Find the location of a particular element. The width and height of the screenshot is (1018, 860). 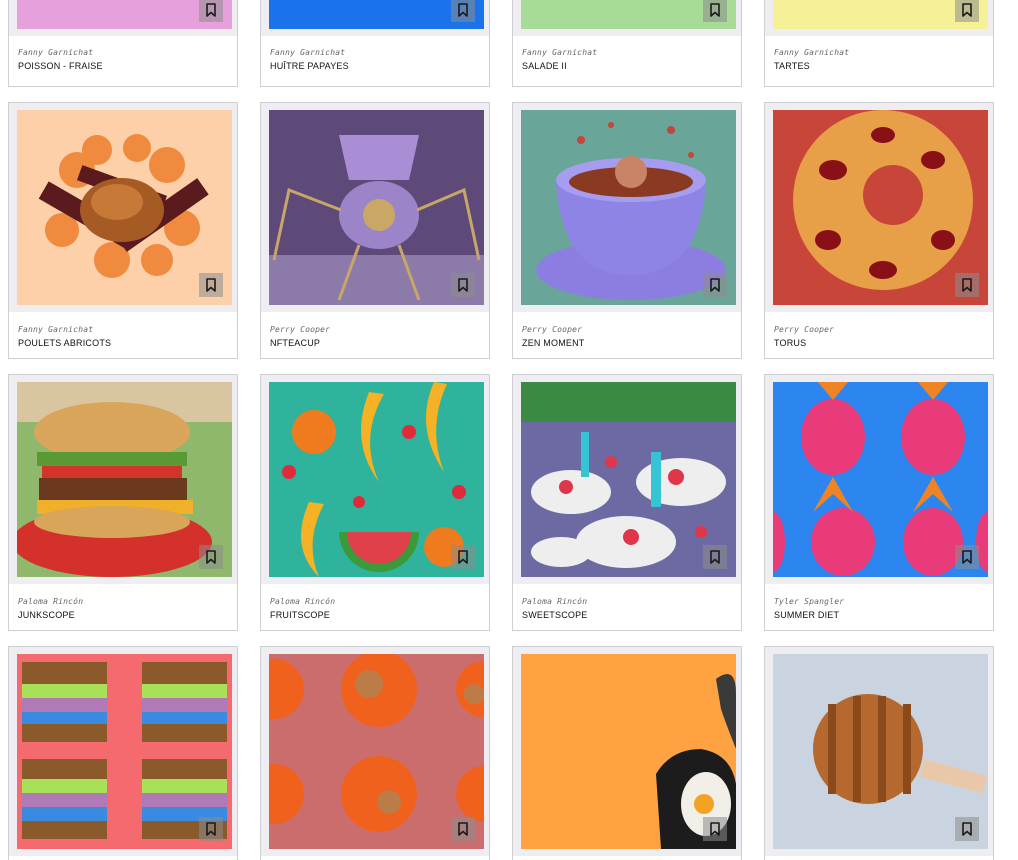

artwork-card: Tyler Spangler SUMMER DIET is located at coordinates (879, 502).